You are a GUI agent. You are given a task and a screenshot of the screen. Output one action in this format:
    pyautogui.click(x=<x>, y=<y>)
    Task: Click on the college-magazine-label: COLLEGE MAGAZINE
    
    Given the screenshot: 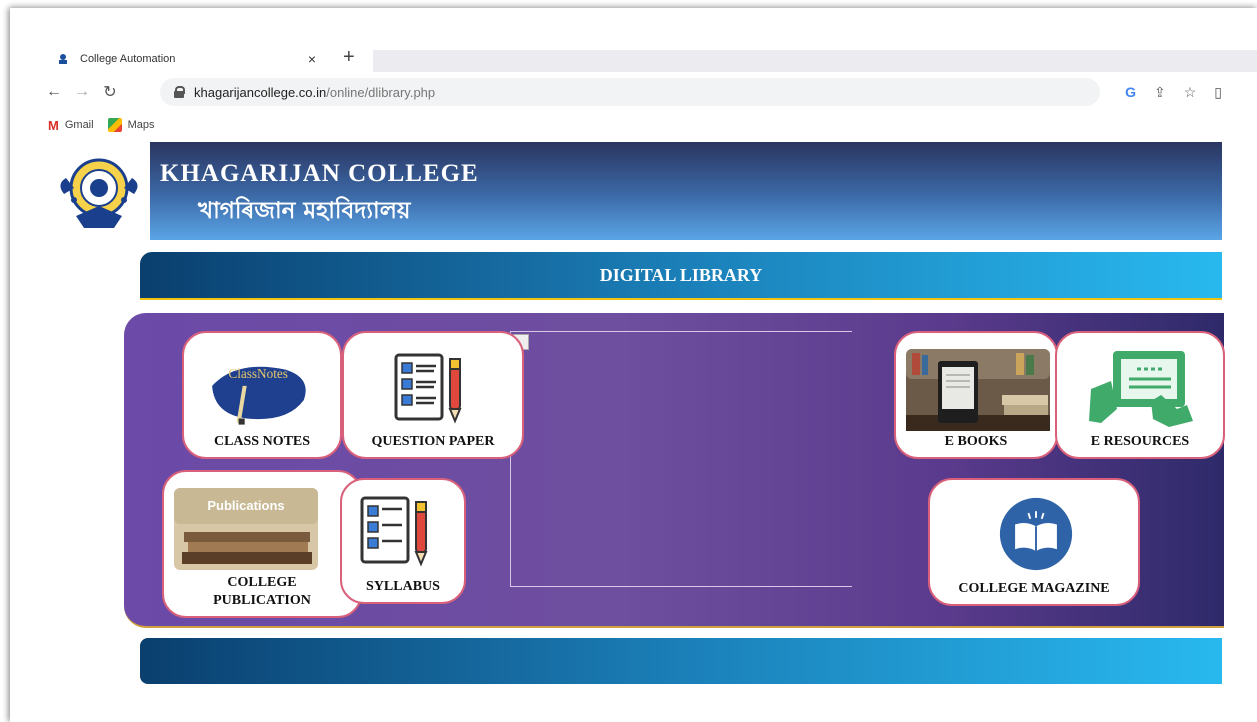 What is the action you would take?
    pyautogui.click(x=1034, y=588)
    